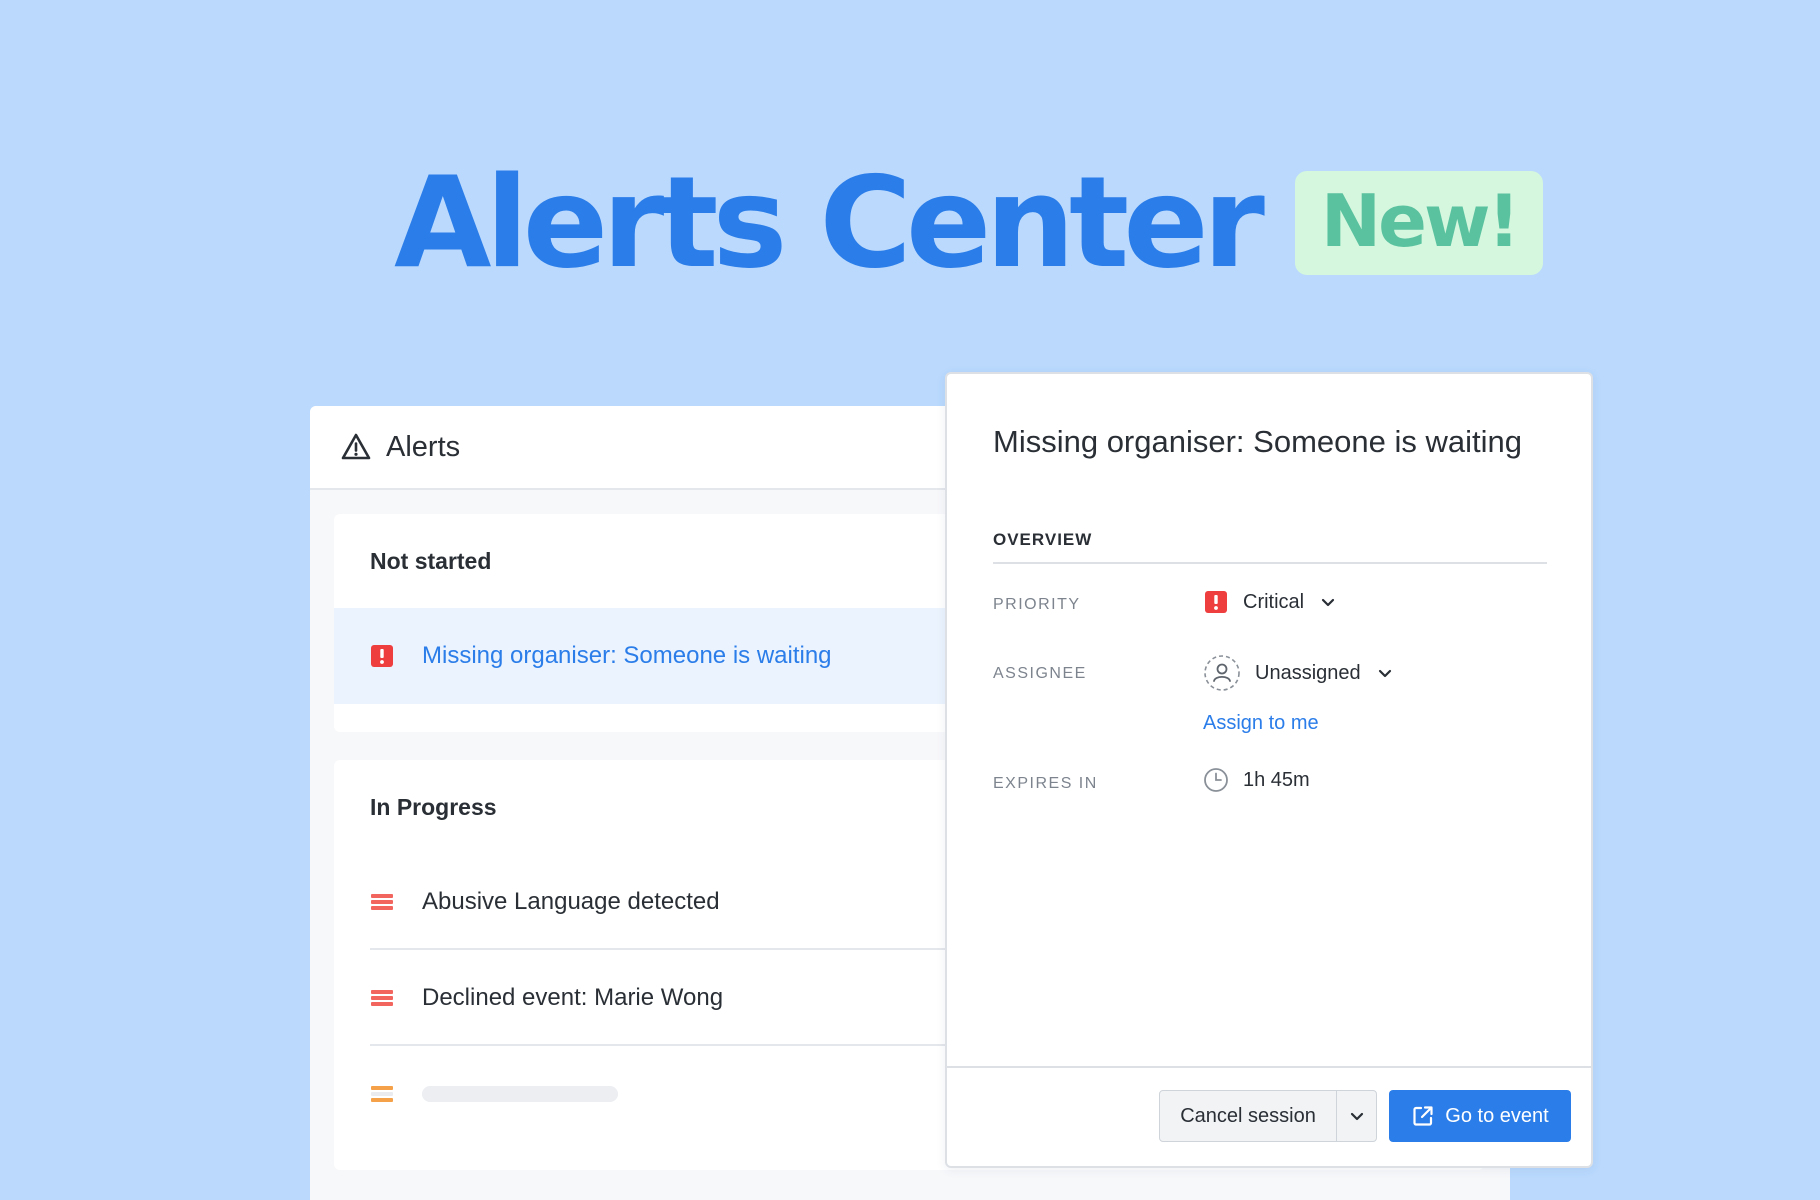 The height and width of the screenshot is (1200, 1820). What do you see at coordinates (423, 446) in the screenshot?
I see `alerts-title: Alerts` at bounding box center [423, 446].